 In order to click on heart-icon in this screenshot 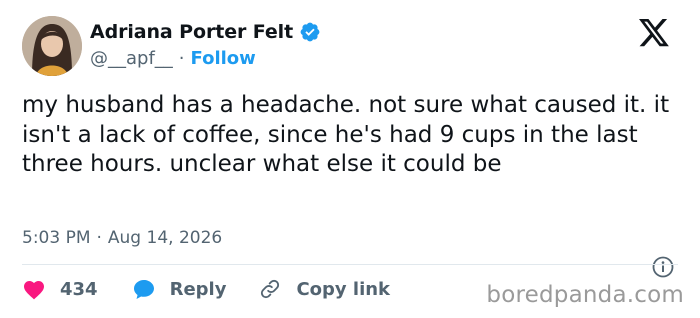, I will do `click(34, 289)`.